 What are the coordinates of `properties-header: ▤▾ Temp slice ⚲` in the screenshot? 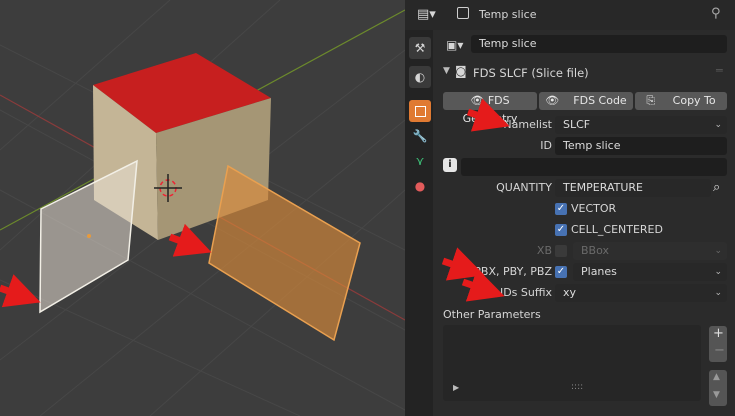 It's located at (570, 15).